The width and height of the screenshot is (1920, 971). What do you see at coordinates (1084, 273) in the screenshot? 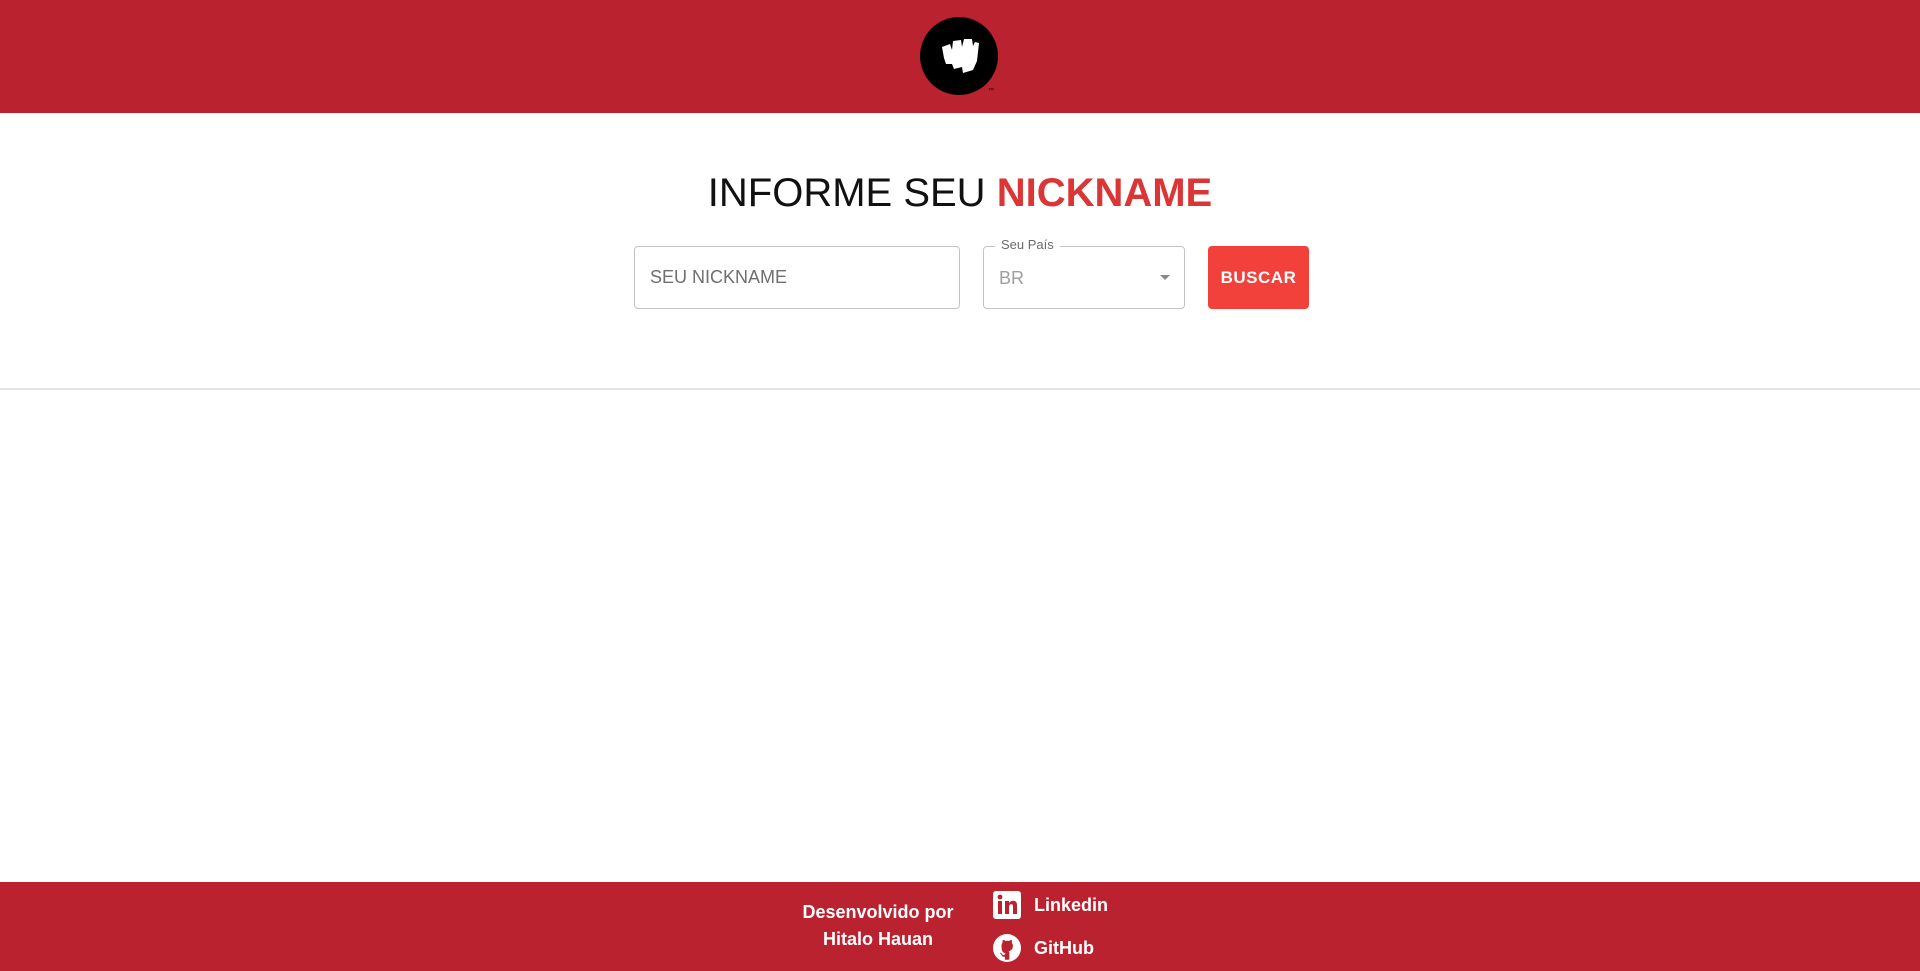
I see `country-select: Seu País BR` at bounding box center [1084, 273].